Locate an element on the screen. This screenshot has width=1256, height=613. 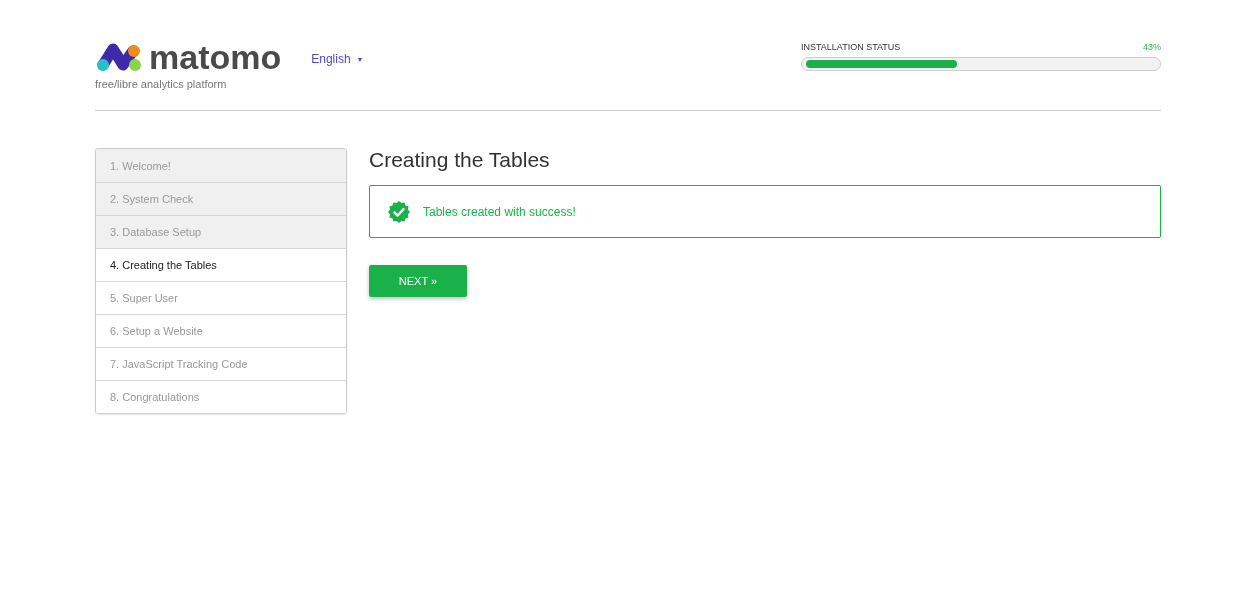
page-title: Creating the Tables is located at coordinates (460, 160).